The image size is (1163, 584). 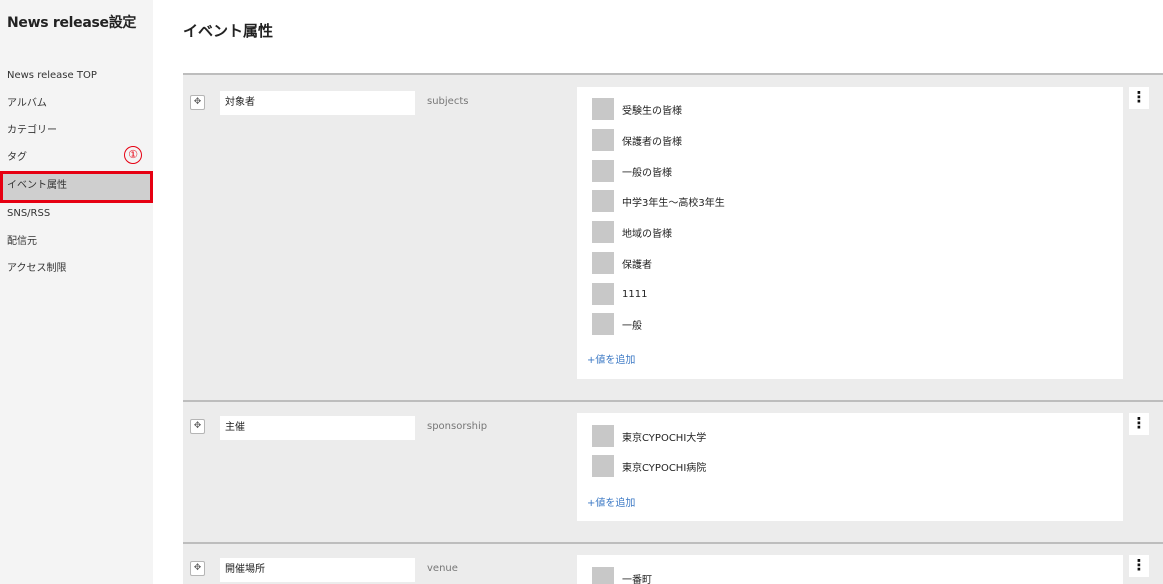 I want to click on values-panel: 東京CYPOCHI大学 東京CYPOCHI病院 +値を追加, so click(x=850, y=467).